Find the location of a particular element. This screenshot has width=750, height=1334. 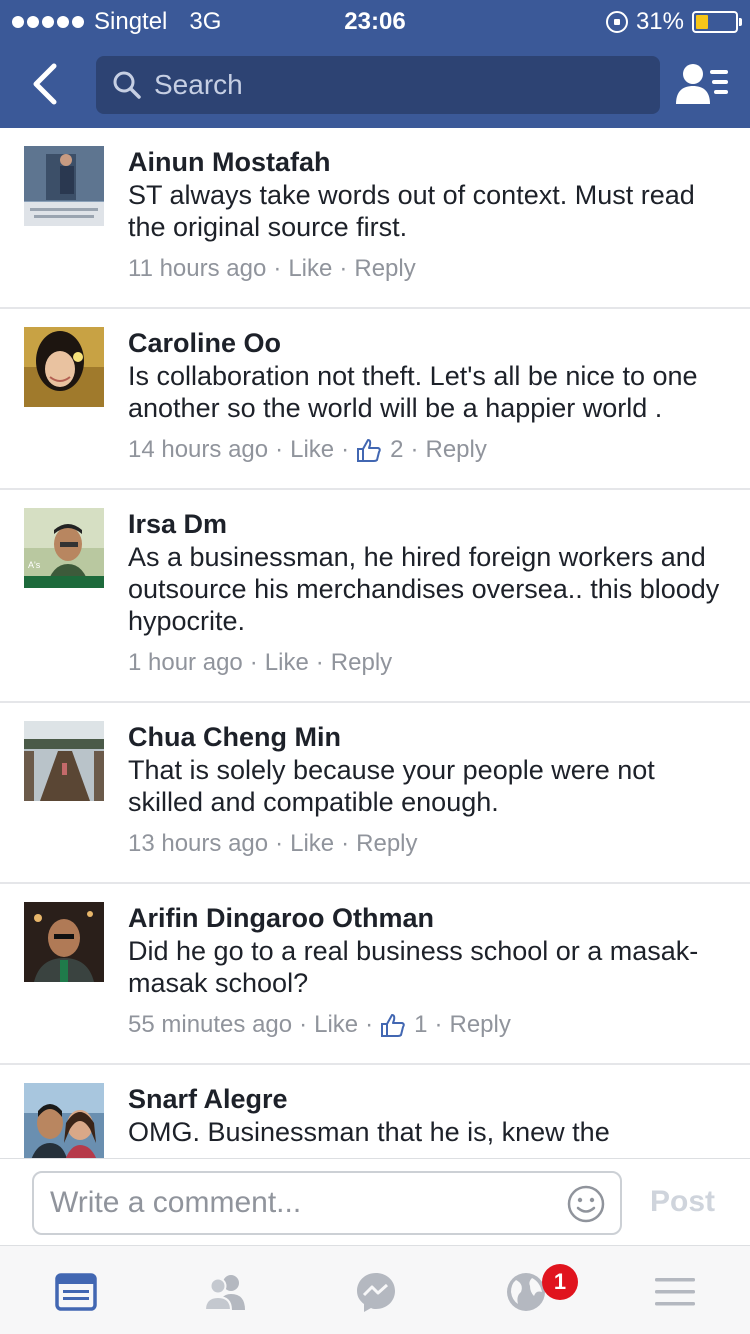

back-button is located at coordinates (47, 83).